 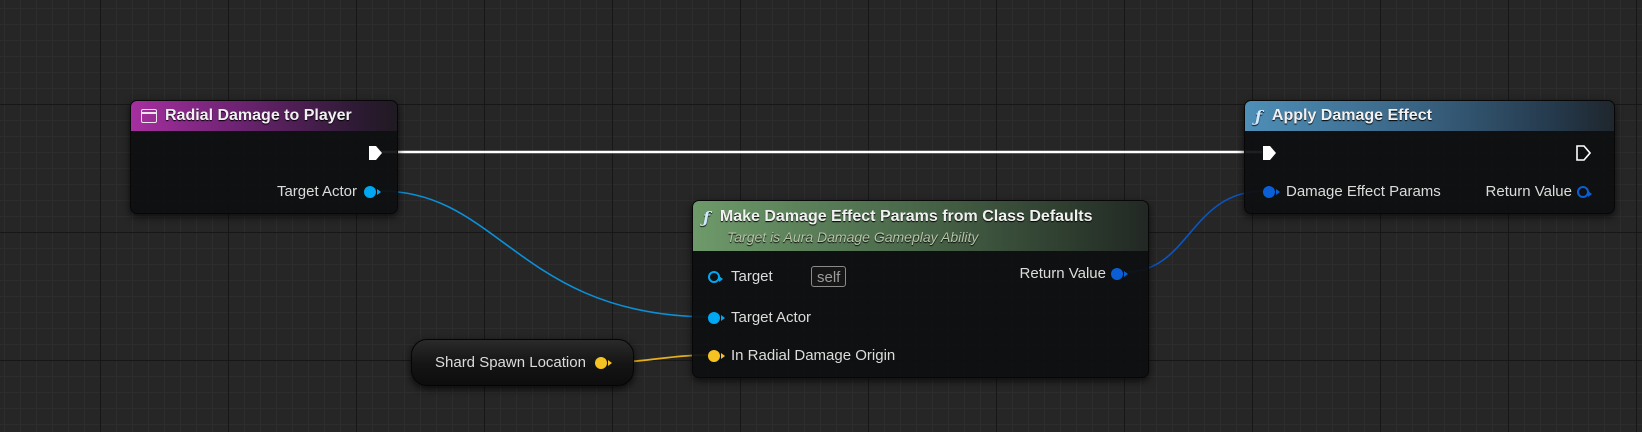 I want to click on shard-spawn-location-label: Shard Spawn Location, so click(x=510, y=362).